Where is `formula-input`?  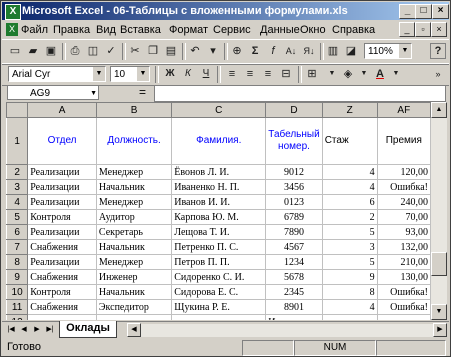
formula-input is located at coordinates (300, 93).